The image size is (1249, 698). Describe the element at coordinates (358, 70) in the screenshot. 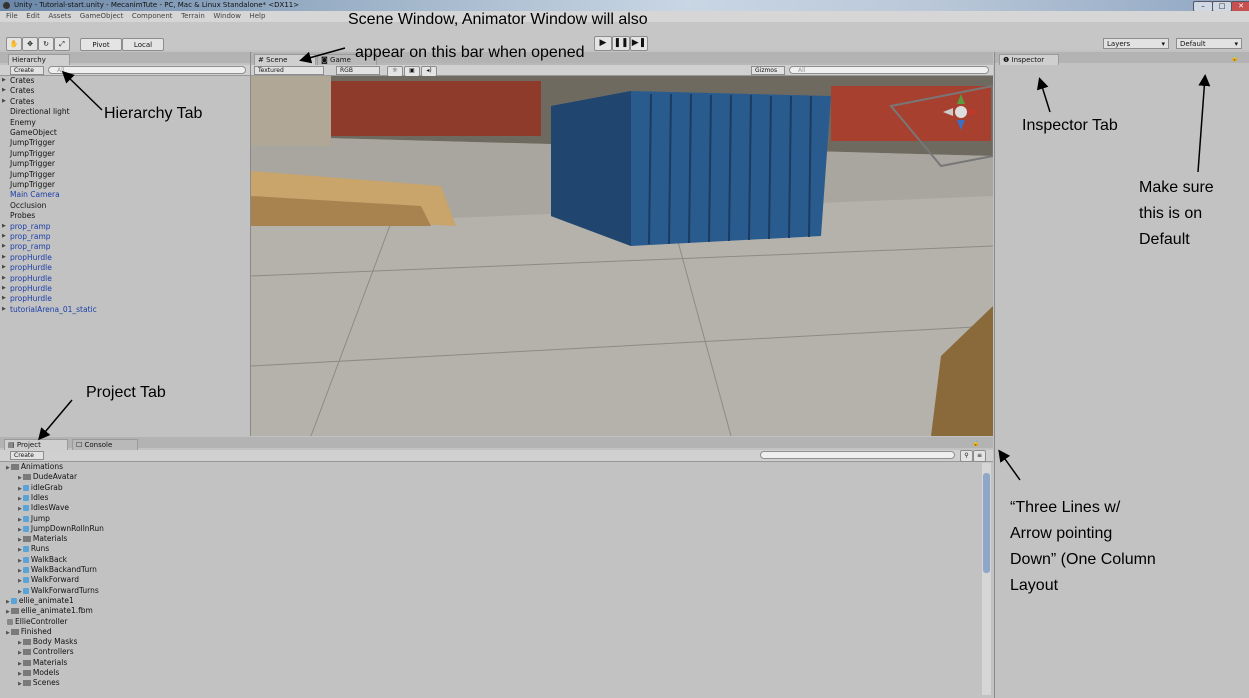

I see `render-mode-dropdown: RGB` at that location.